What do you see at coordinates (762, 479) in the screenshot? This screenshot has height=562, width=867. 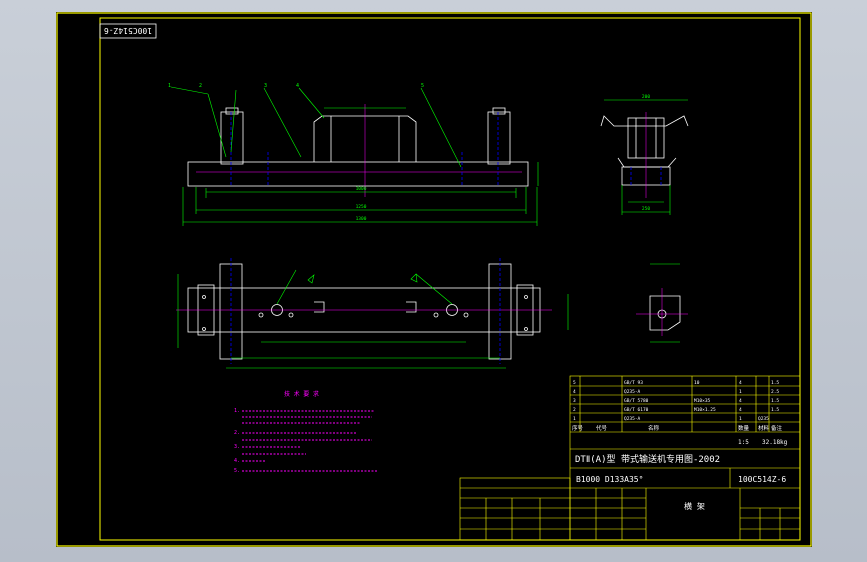 I see `drawing-number: 100C514Z-6` at bounding box center [762, 479].